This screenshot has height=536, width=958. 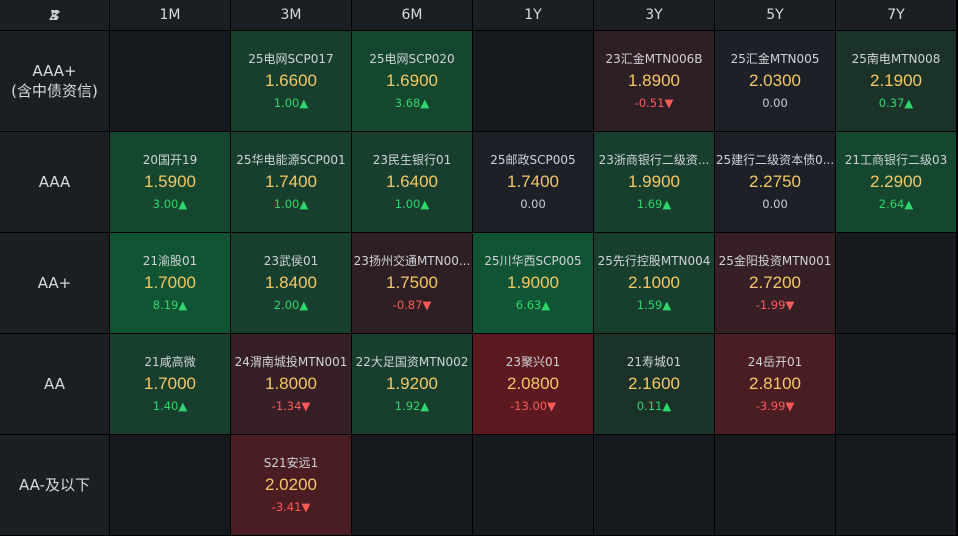 I want to click on bond-name: 23民生银行01, so click(x=412, y=160).